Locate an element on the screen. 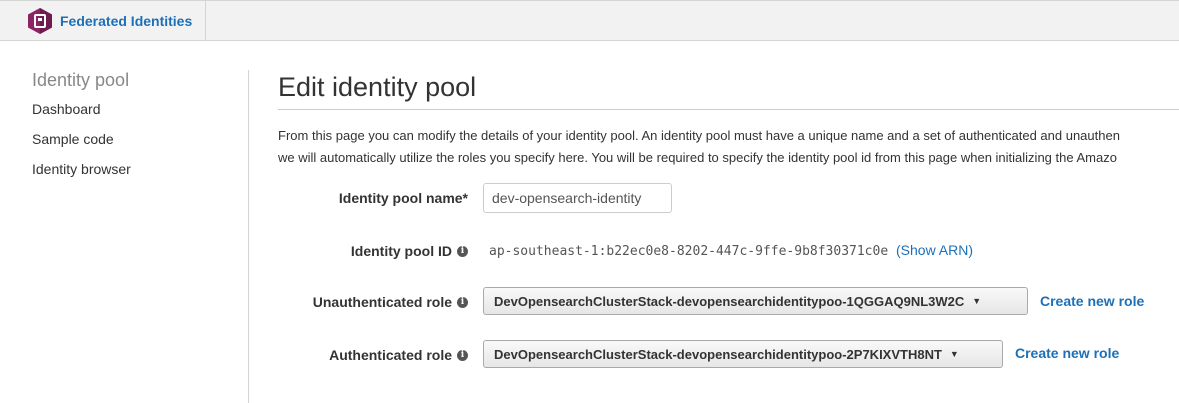 This screenshot has height=403, width=1179. pool-id-label: Identity pool ID i is located at coordinates (409, 251).